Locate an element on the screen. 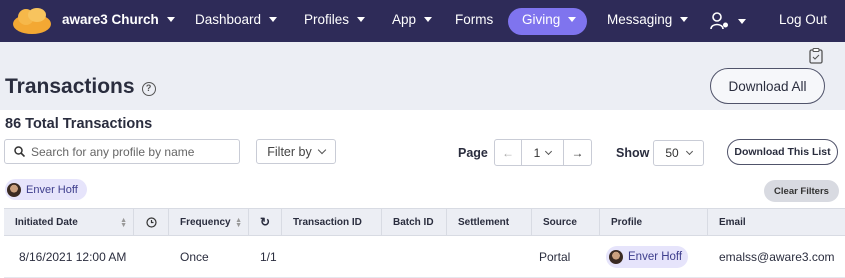 The height and width of the screenshot is (278, 845). nav-giving-label: Giving is located at coordinates (541, 19).